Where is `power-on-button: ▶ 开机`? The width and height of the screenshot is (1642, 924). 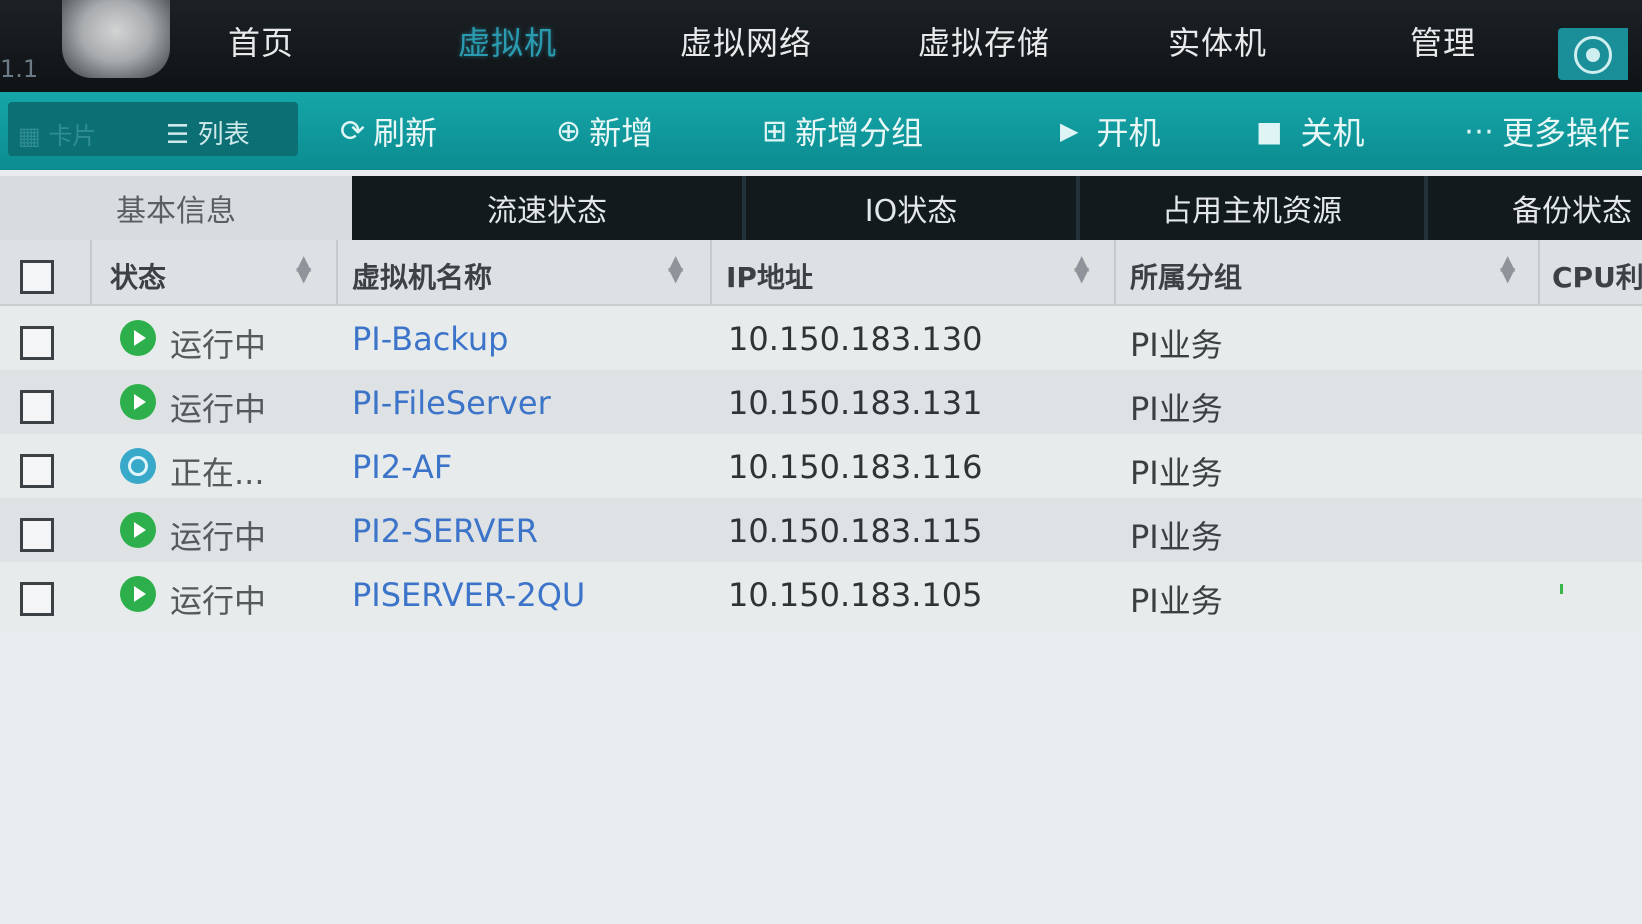
power-on-button: ▶ 开机 is located at coordinates (1110, 131).